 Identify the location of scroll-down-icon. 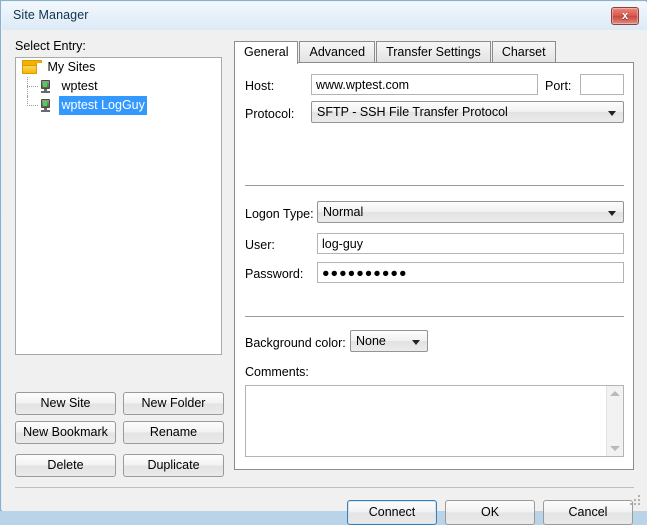
(615, 448).